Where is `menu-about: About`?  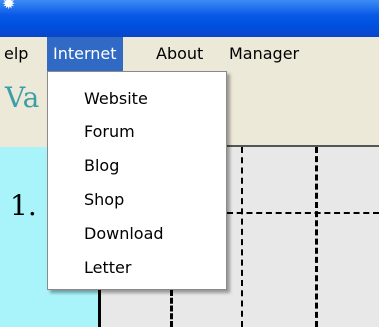 menu-about: About is located at coordinates (179, 54).